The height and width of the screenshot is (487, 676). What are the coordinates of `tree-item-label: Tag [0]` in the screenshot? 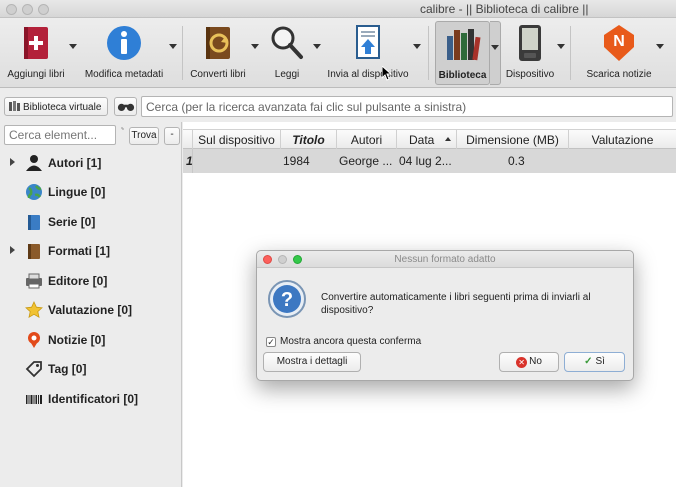 It's located at (67, 369).